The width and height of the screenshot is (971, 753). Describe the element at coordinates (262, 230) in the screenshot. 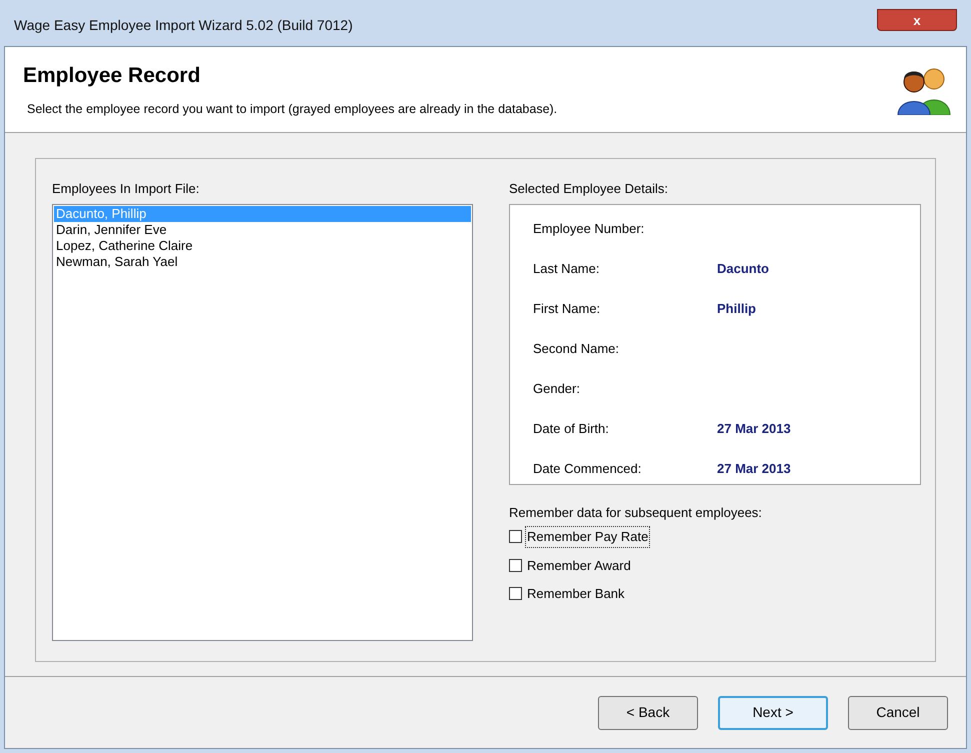

I see `employee-item: Darin, Jennifer Eve` at that location.